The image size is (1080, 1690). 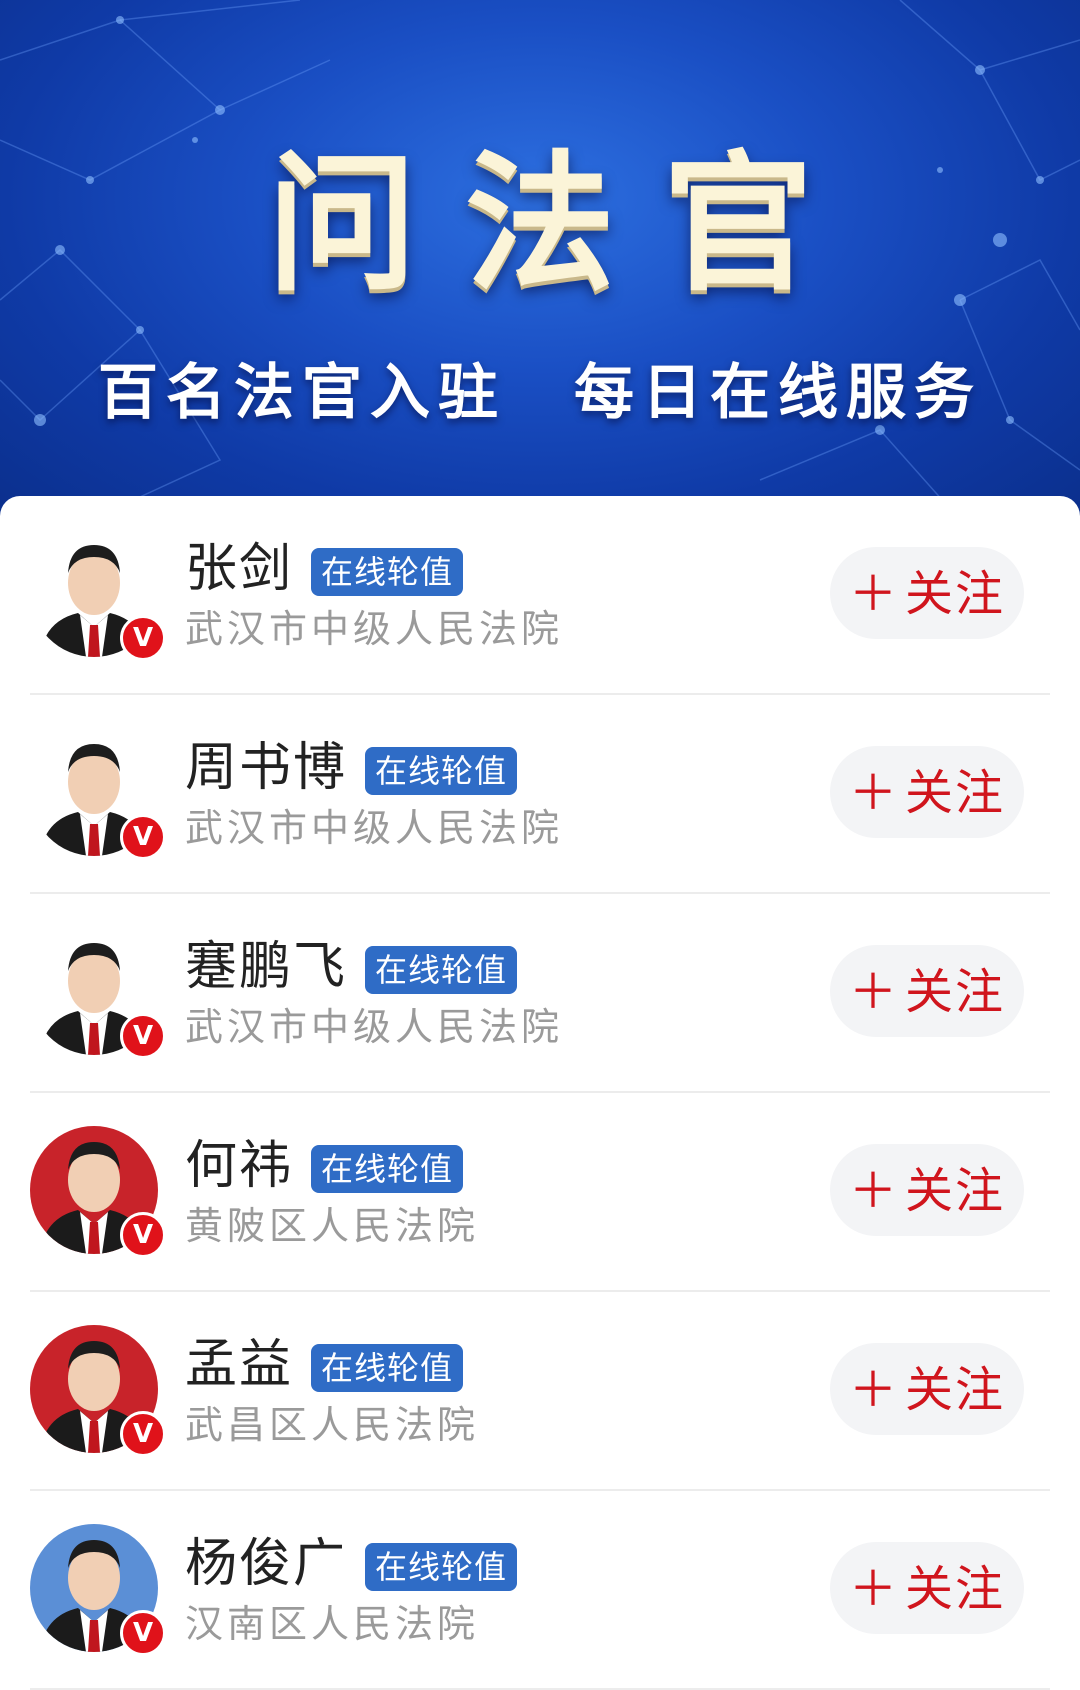 What do you see at coordinates (540, 794) in the screenshot?
I see `judge-row: V 周书博 在线轮值 武汉市中级人民法院 ＋关注` at bounding box center [540, 794].